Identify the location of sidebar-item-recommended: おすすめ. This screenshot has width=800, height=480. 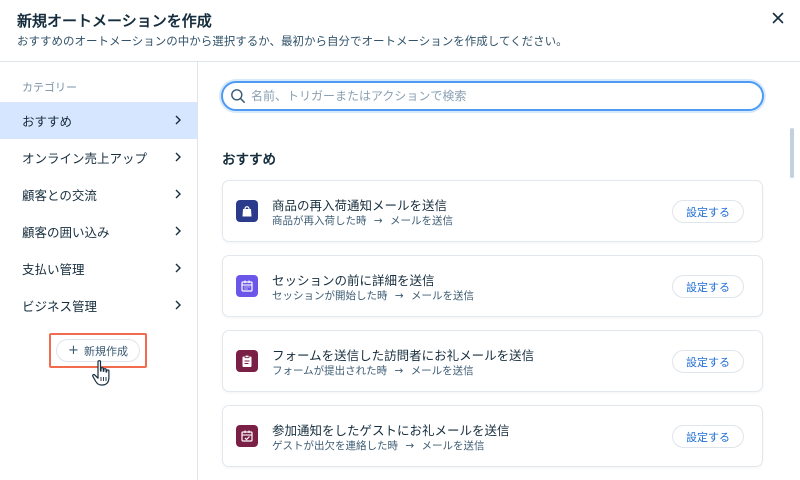
(98, 120).